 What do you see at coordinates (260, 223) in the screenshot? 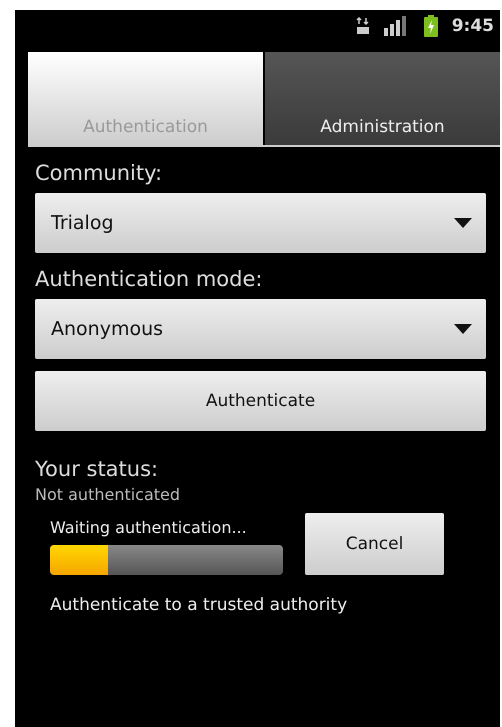
I see `community-dropdown: Trialog` at bounding box center [260, 223].